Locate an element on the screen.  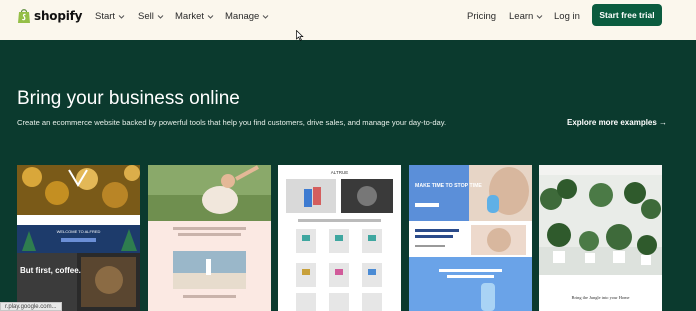
nav-pricing-label: Pricing is located at coordinates (482, 16).